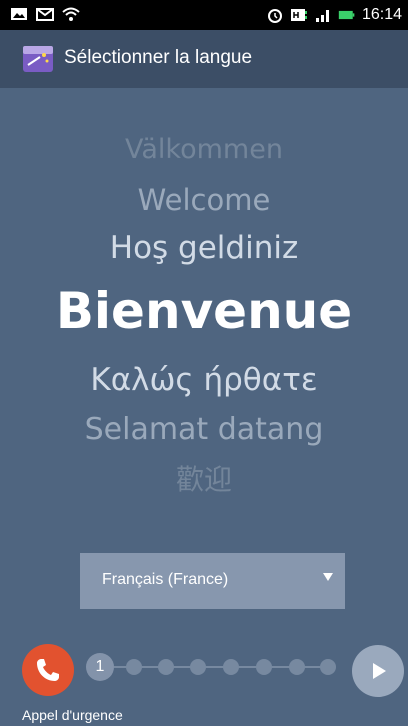 This screenshot has width=408, height=726. What do you see at coordinates (274, 16) in the screenshot?
I see `alarm-icon` at bounding box center [274, 16].